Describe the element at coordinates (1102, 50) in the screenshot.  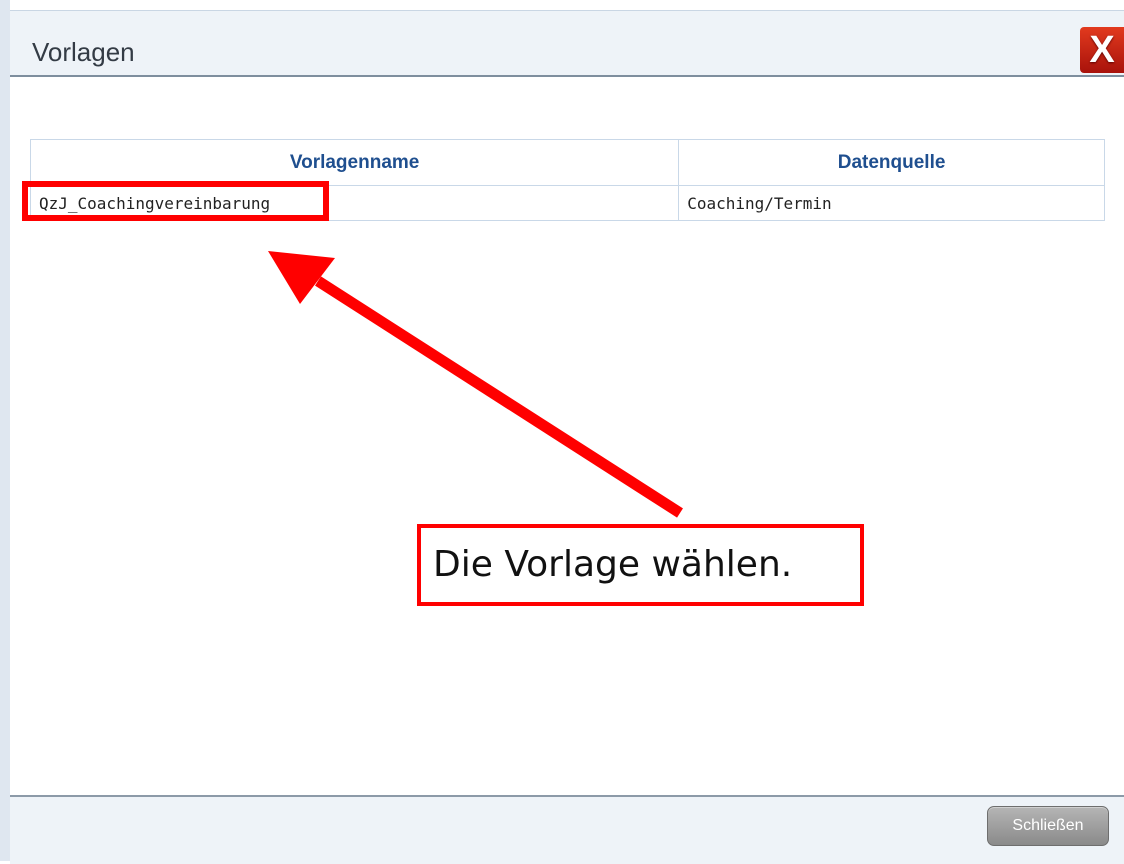
I see `close-icon: X` at that location.